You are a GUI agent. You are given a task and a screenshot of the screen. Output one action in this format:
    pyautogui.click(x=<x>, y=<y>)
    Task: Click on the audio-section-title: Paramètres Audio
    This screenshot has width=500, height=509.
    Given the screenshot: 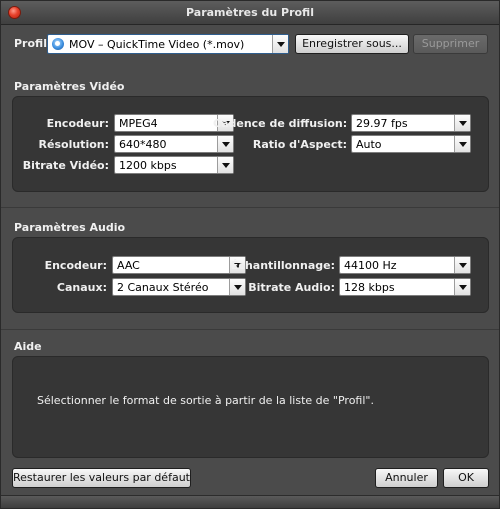 What is the action you would take?
    pyautogui.click(x=70, y=227)
    